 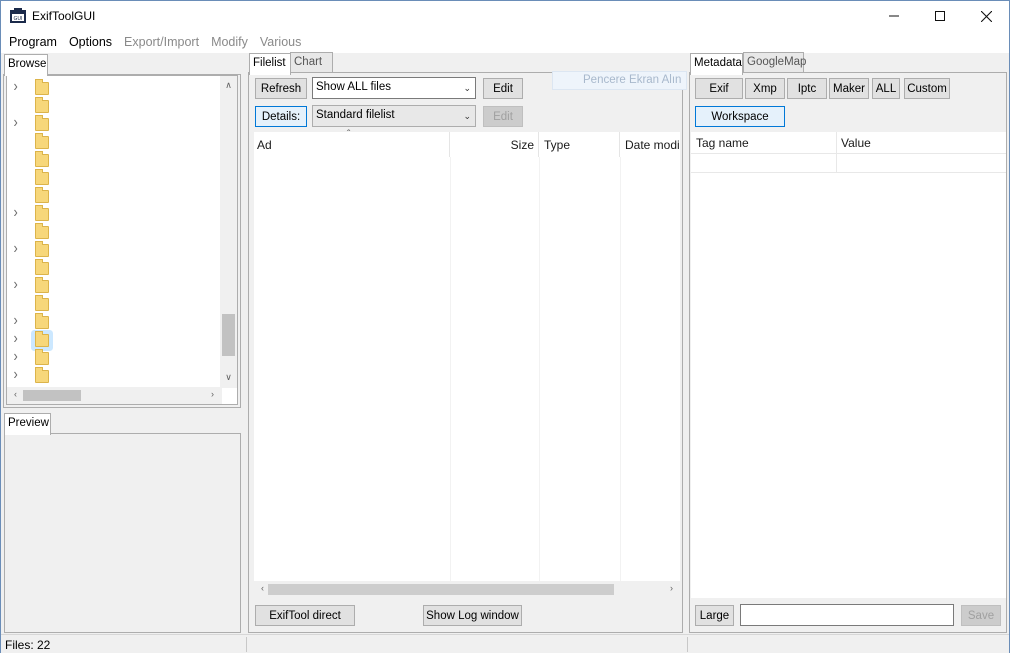 What do you see at coordinates (774, 62) in the screenshot?
I see `tab-googlemap: GoogleMap` at bounding box center [774, 62].